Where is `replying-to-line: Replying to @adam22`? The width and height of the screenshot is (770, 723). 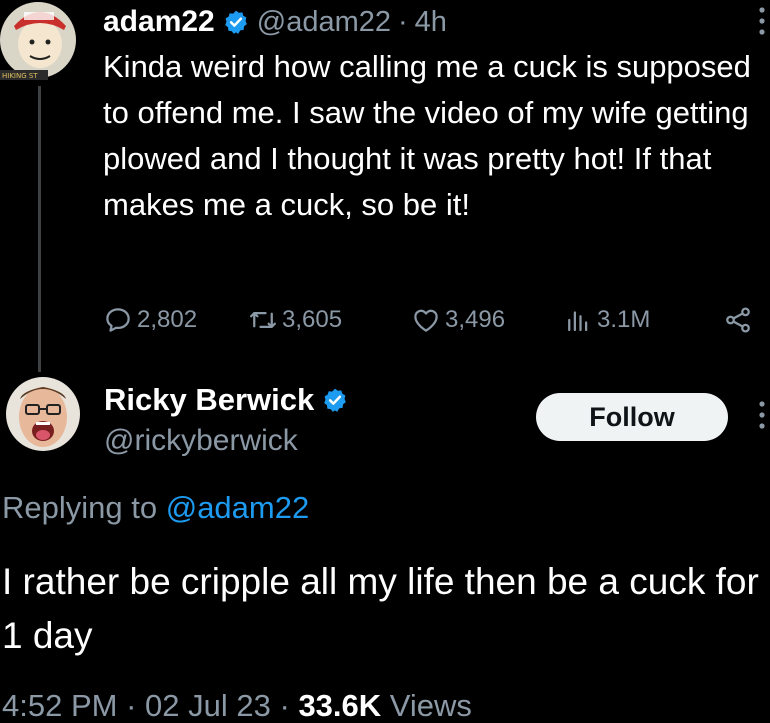
replying-to-line: Replying to @adam22 is located at coordinates (155, 508).